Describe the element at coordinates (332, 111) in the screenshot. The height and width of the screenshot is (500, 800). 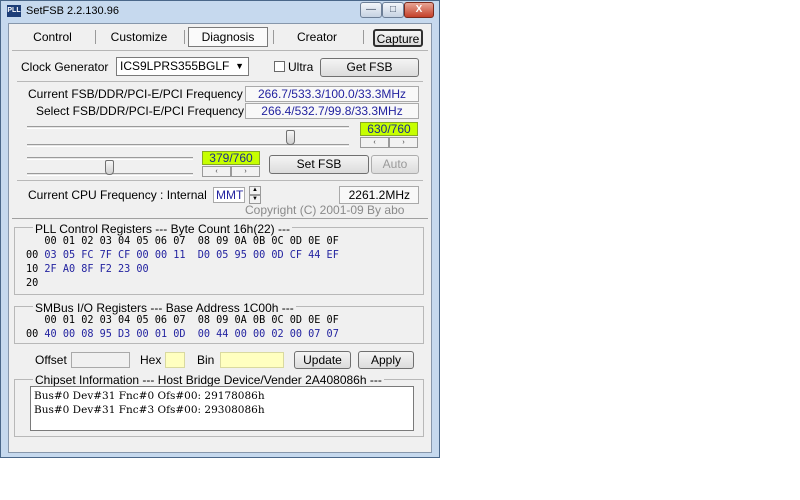
I see `select-frequency-value: 266.4/532.7/99.8/33.3MHz` at that location.